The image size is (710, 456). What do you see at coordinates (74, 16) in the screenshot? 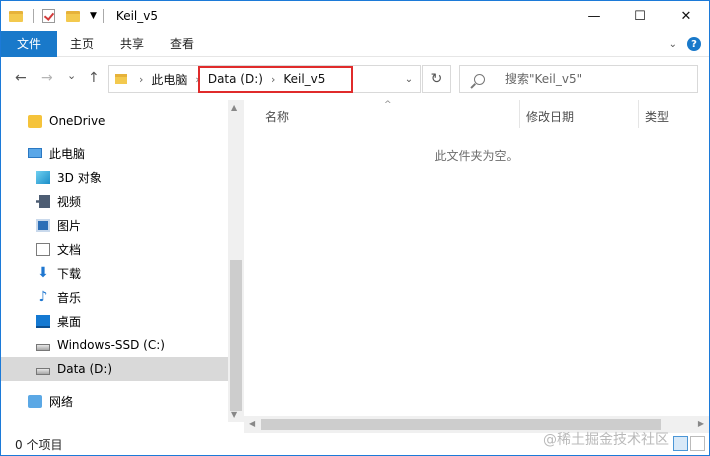
I see `new-folder-icon` at bounding box center [74, 16].